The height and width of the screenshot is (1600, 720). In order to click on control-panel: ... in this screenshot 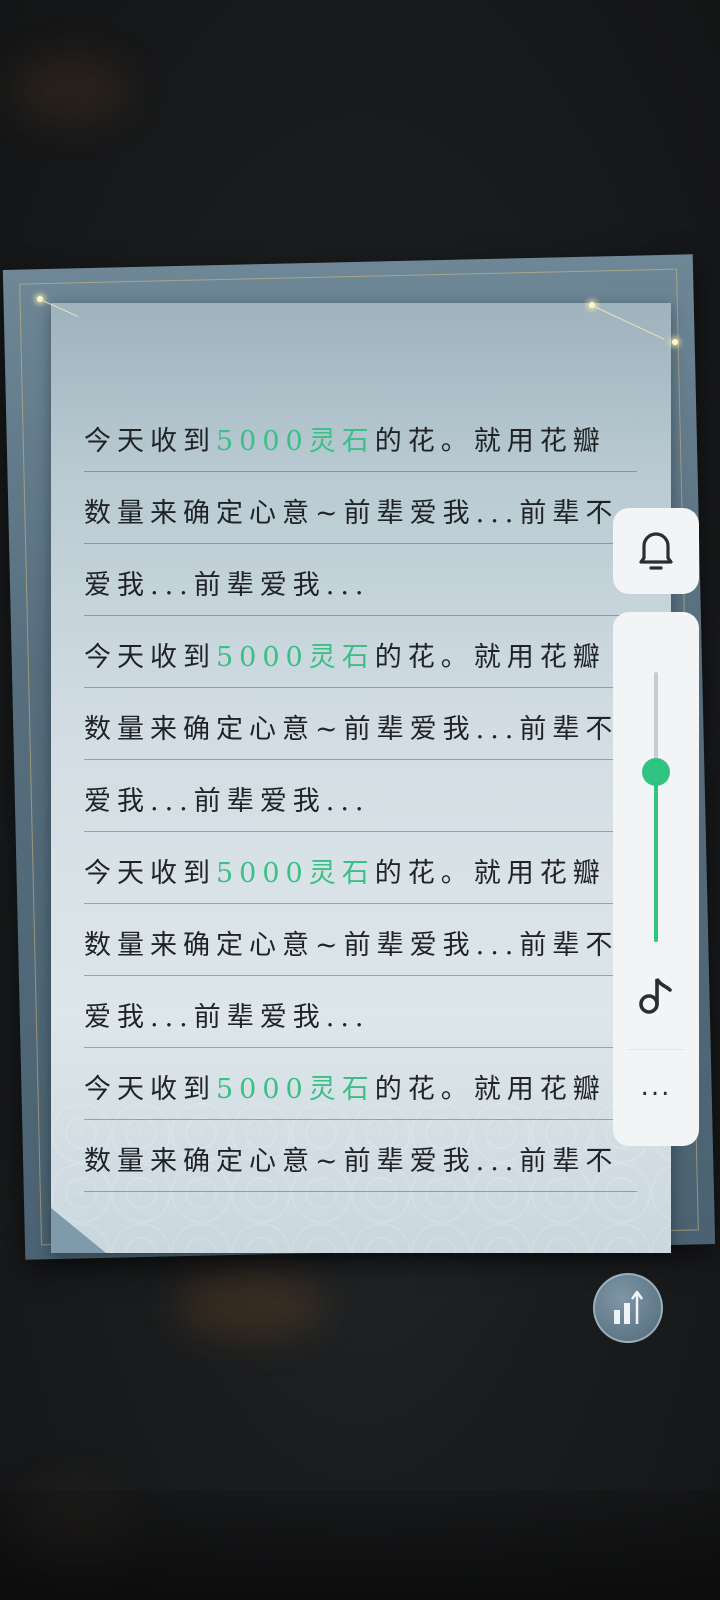, I will do `click(656, 879)`.